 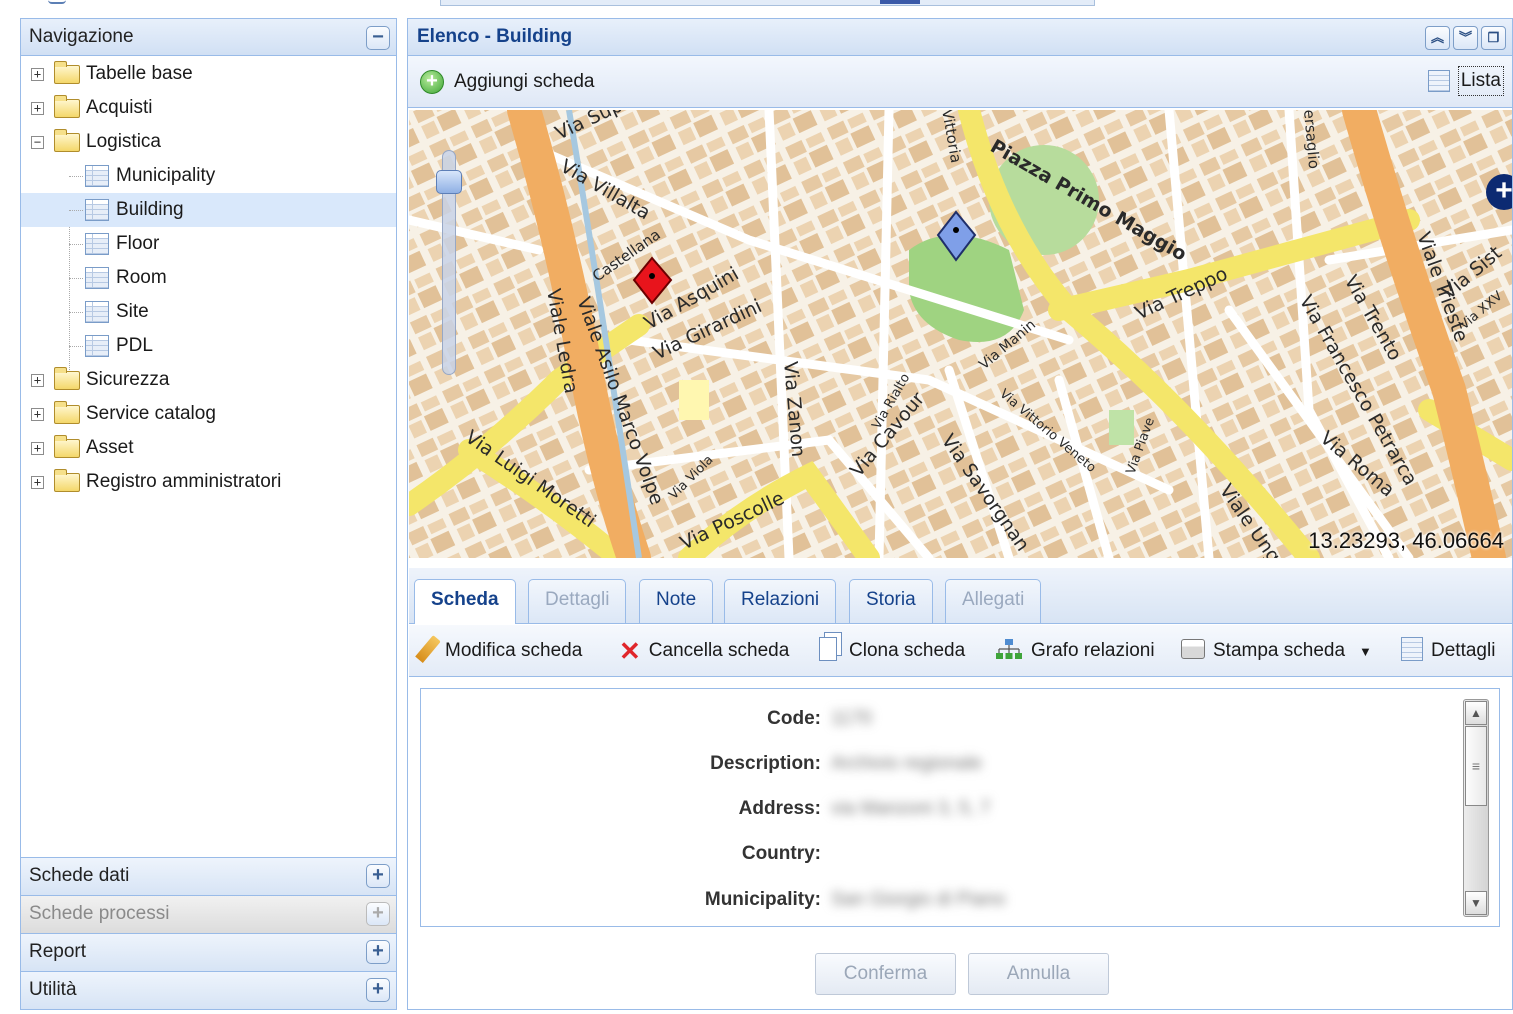 I want to click on relations-graph-button: Grafo relazioni, so click(x=1075, y=651).